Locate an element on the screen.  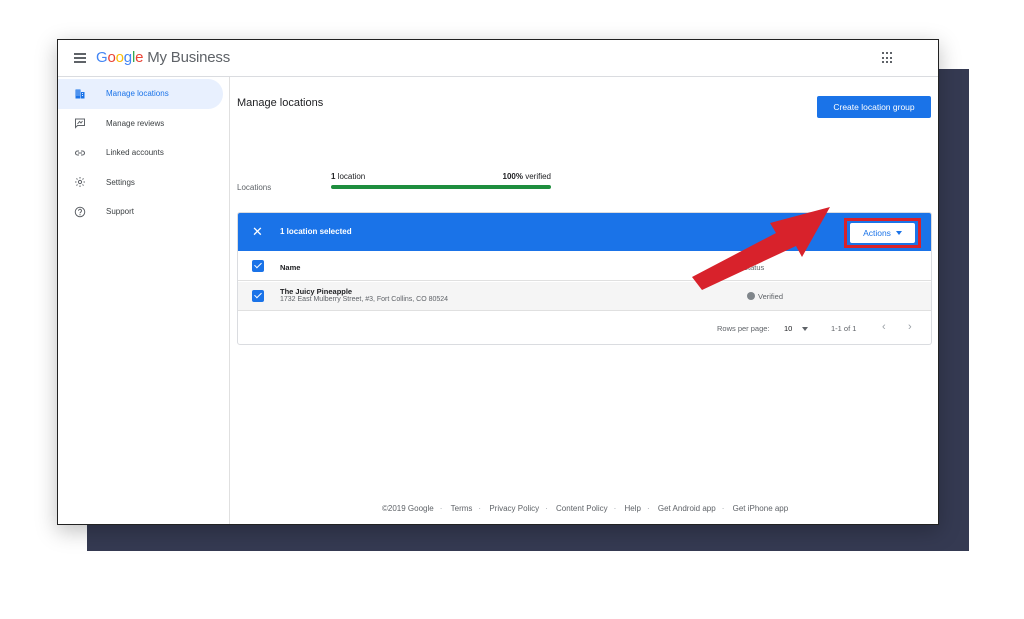
sidebar-item-manage-locations: Manage locations is located at coordinates (140, 94).